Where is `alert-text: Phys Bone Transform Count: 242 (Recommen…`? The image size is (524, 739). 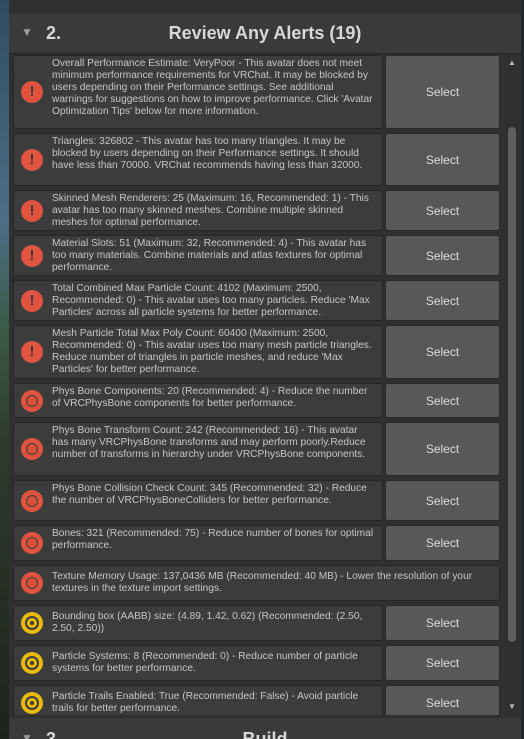 alert-text: Phys Bone Transform Count: 242 (Recommen… is located at coordinates (209, 442).